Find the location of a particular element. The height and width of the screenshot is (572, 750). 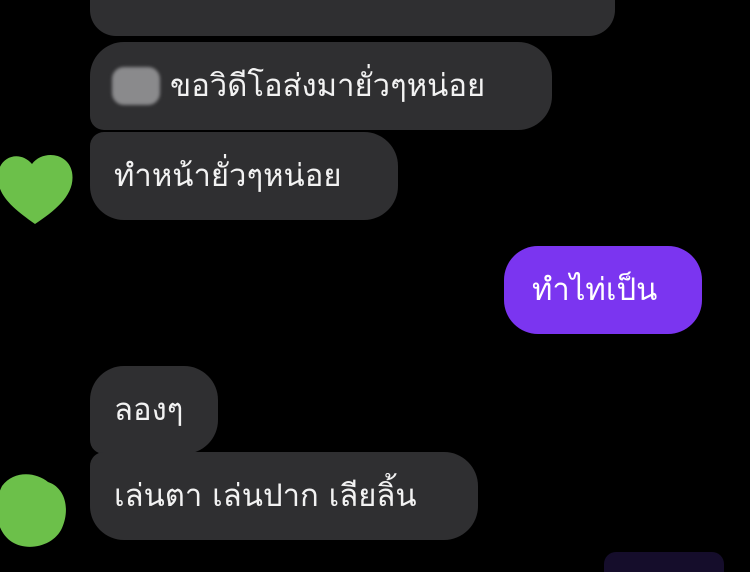

message-bubble-outgoing: ทำไท่เป็น is located at coordinates (603, 290).